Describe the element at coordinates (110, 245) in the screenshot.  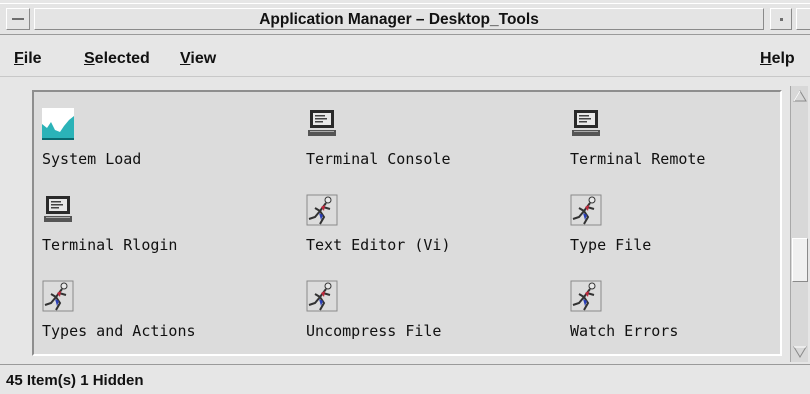
I see `item-label: Terminal Rlogin` at that location.